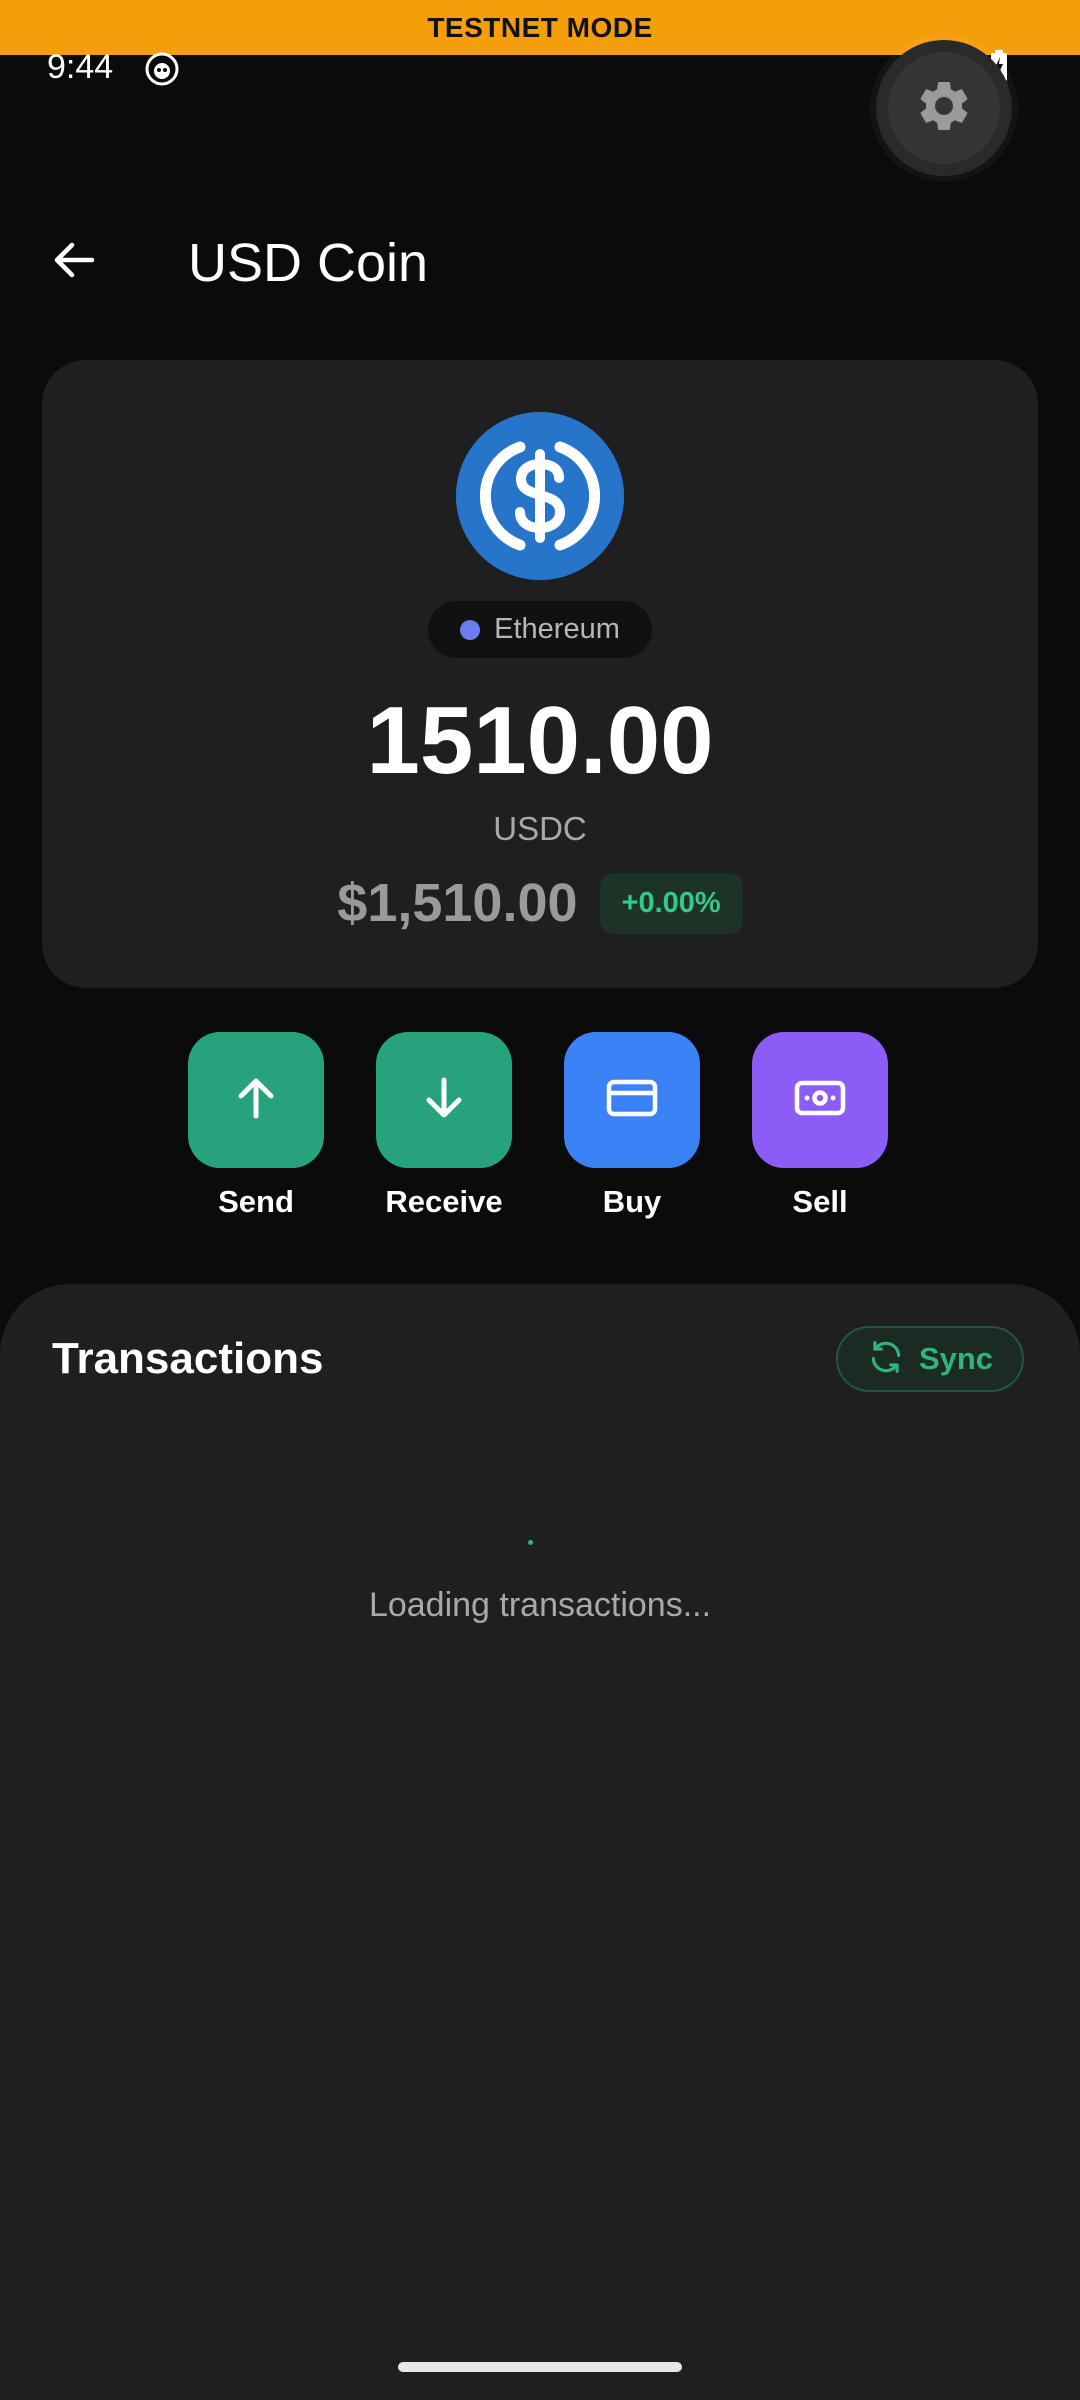  What do you see at coordinates (470, 629) in the screenshot?
I see `network-dot` at bounding box center [470, 629].